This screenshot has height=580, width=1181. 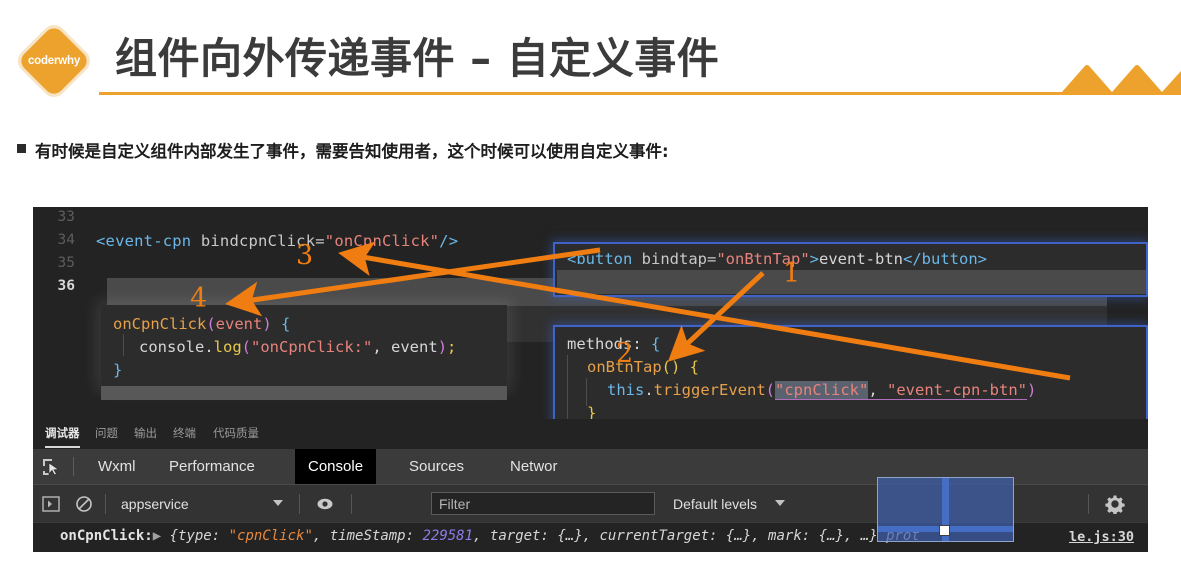 What do you see at coordinates (543, 503) in the screenshot?
I see `filter-input: Filter` at bounding box center [543, 503].